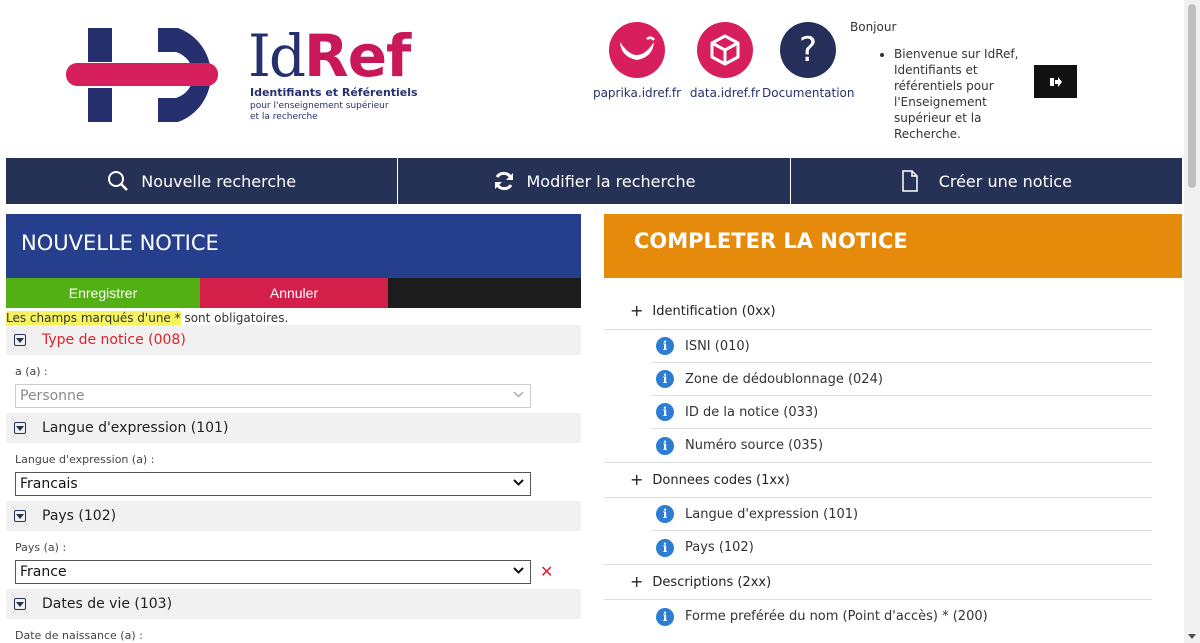  I want to click on section-language: Langue d'expression (101), so click(293, 428).